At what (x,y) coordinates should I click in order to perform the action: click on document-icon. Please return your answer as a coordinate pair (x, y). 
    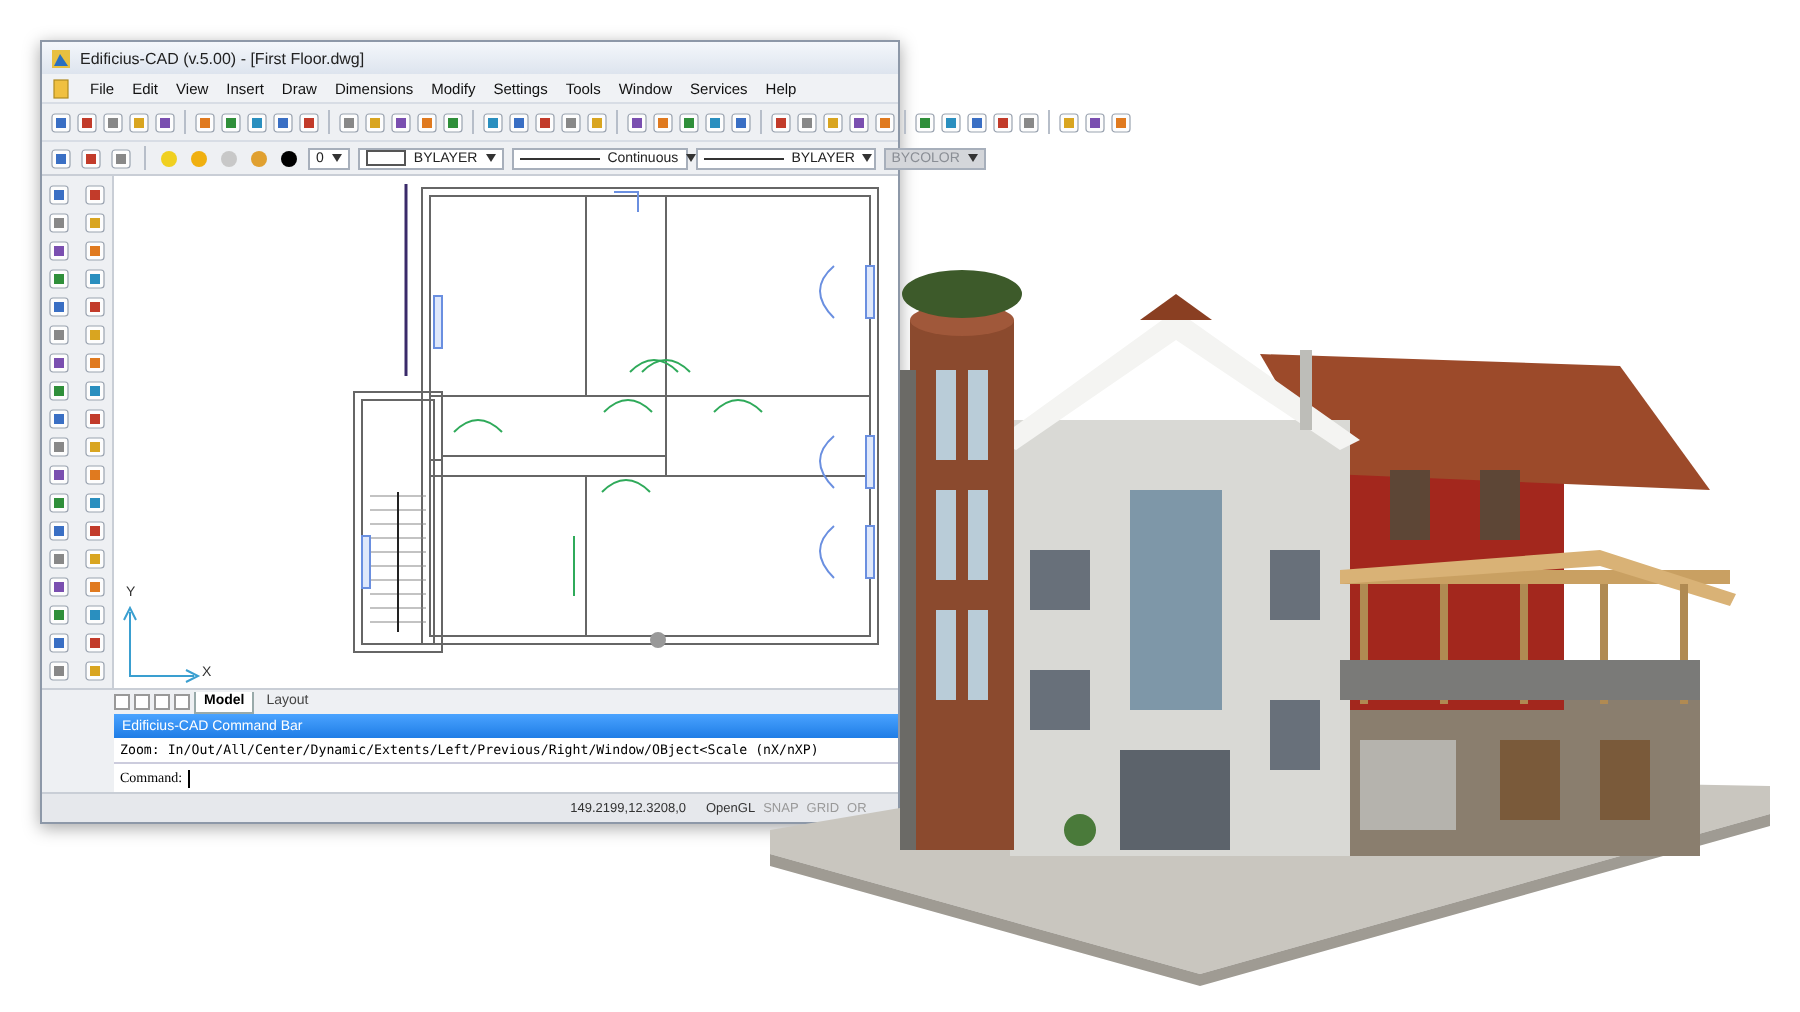
    Looking at the image, I should click on (61, 88).